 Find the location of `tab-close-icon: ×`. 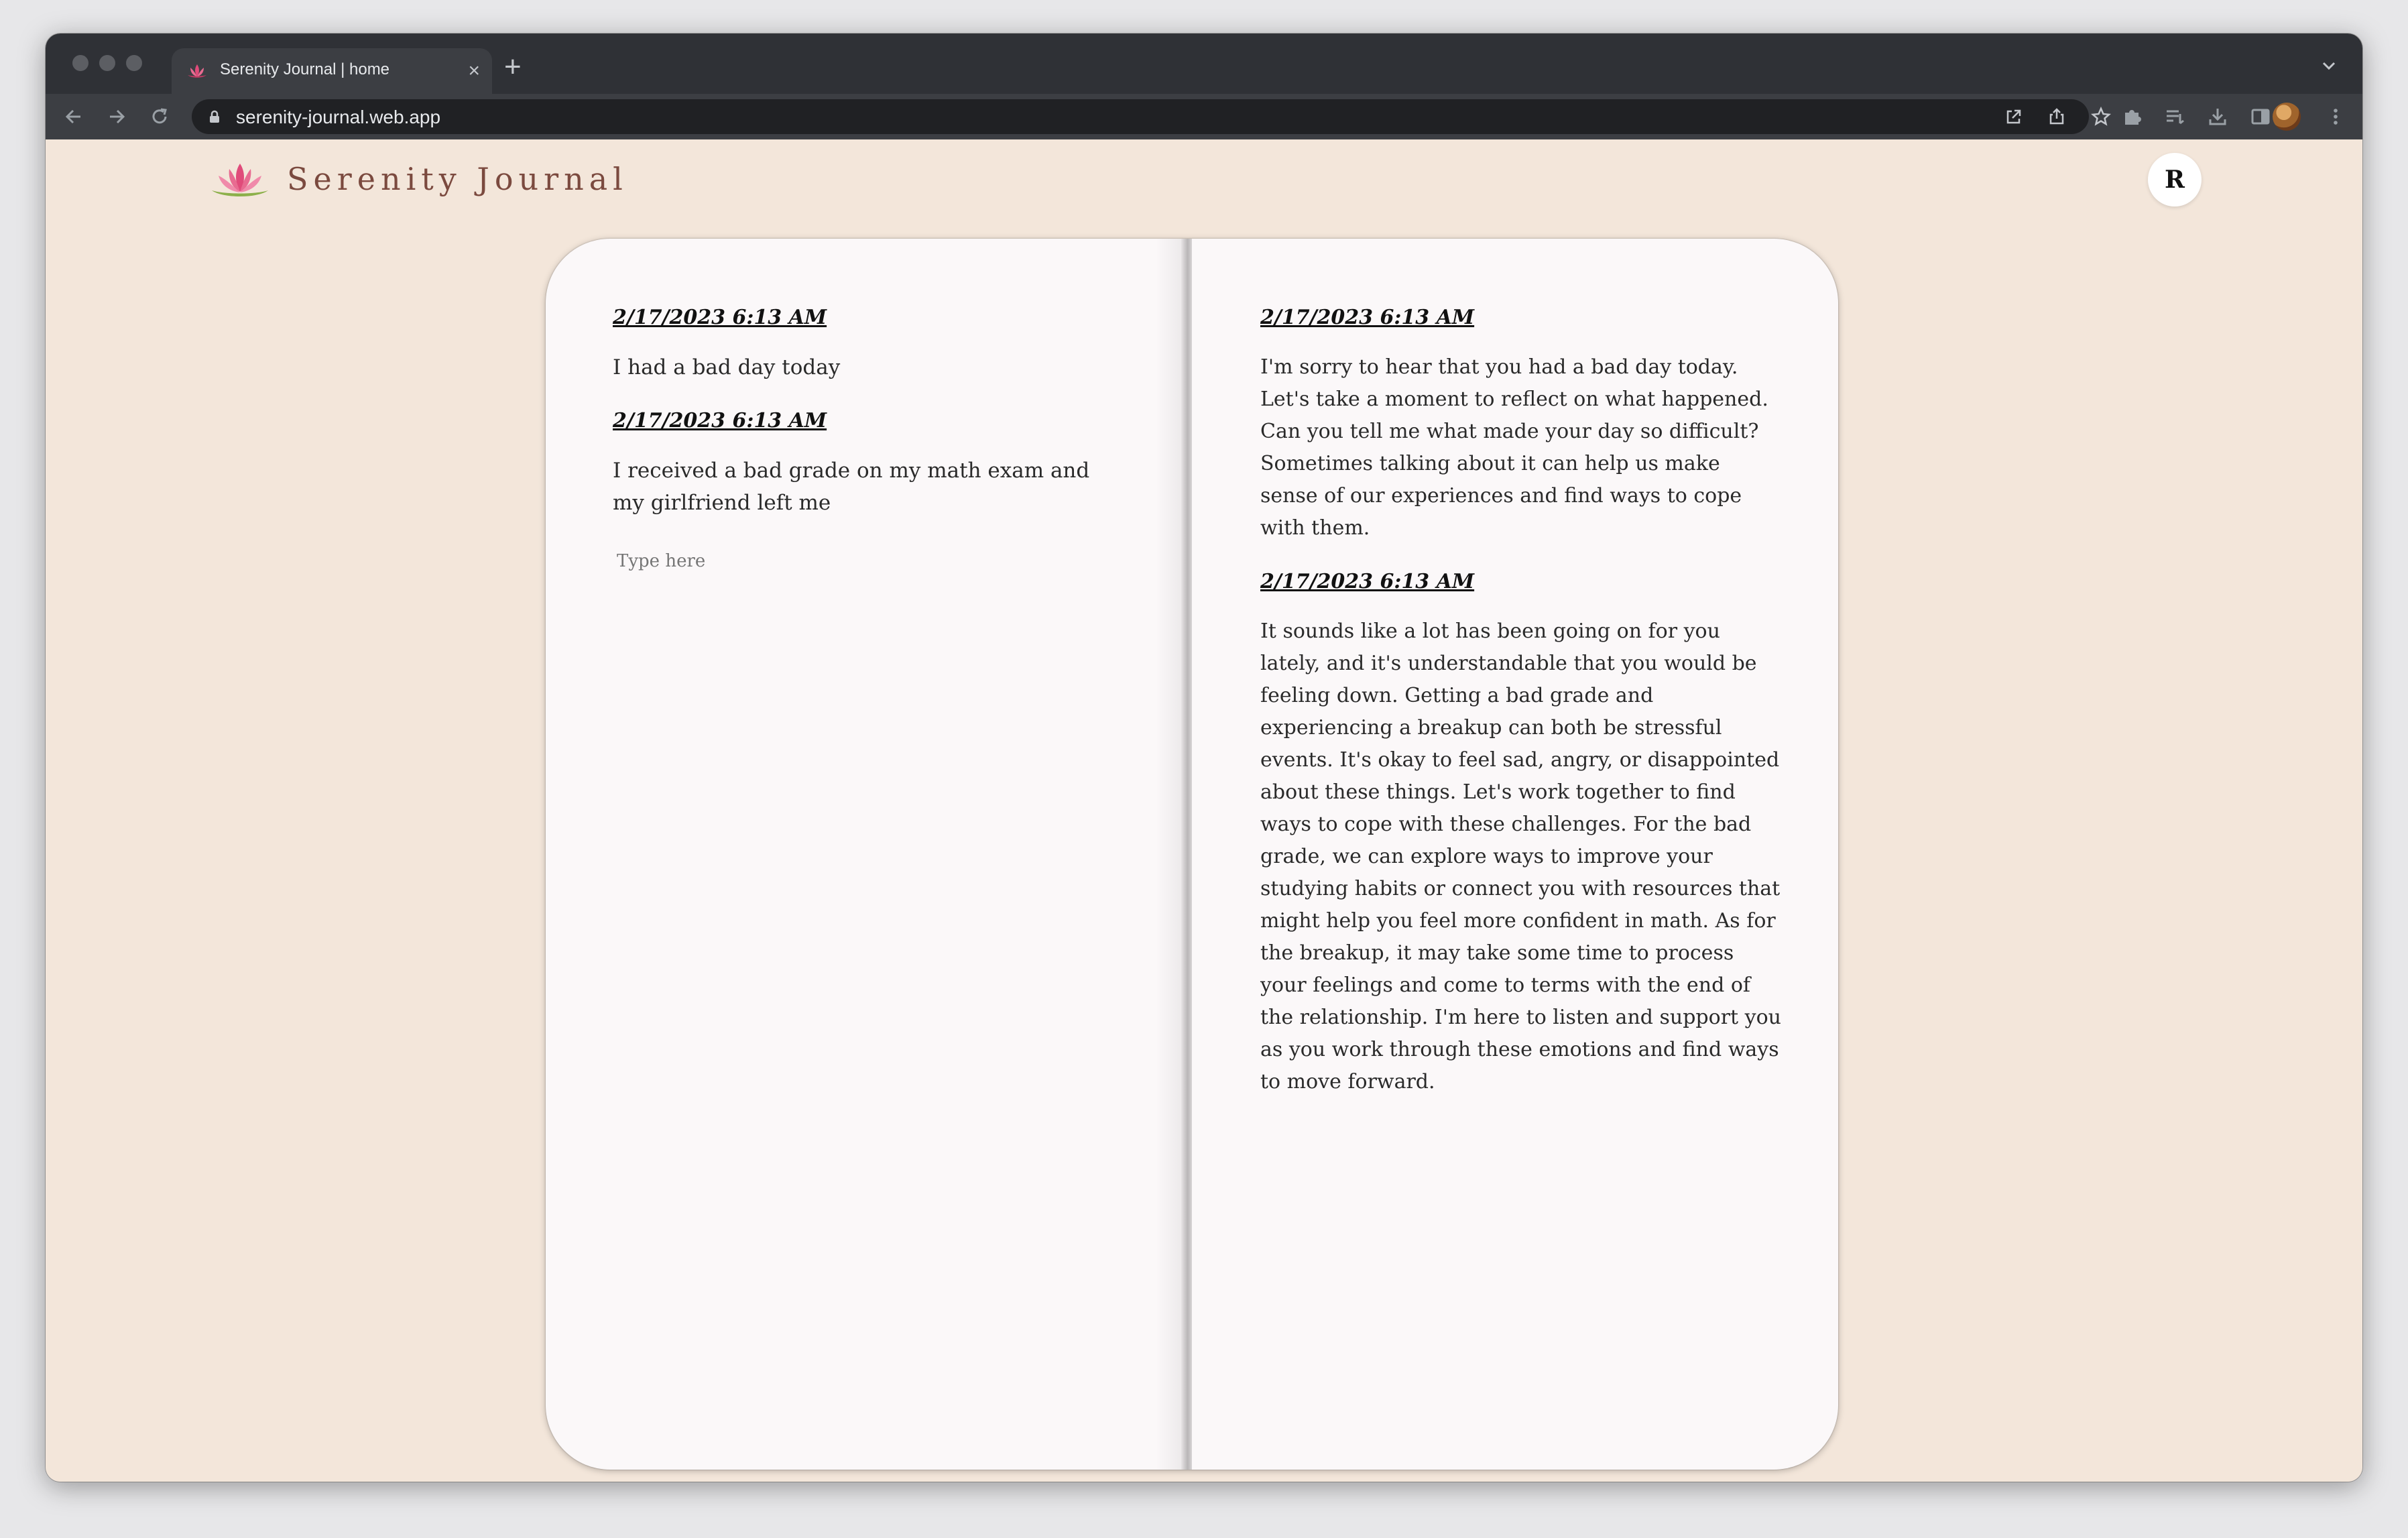

tab-close-icon: × is located at coordinates (474, 71).